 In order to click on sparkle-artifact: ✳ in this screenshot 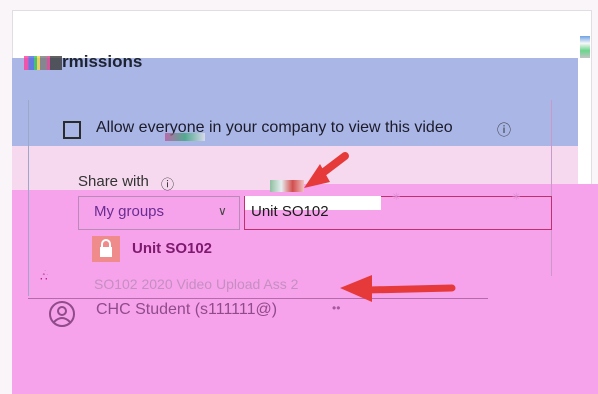, I will do `click(396, 197)`.